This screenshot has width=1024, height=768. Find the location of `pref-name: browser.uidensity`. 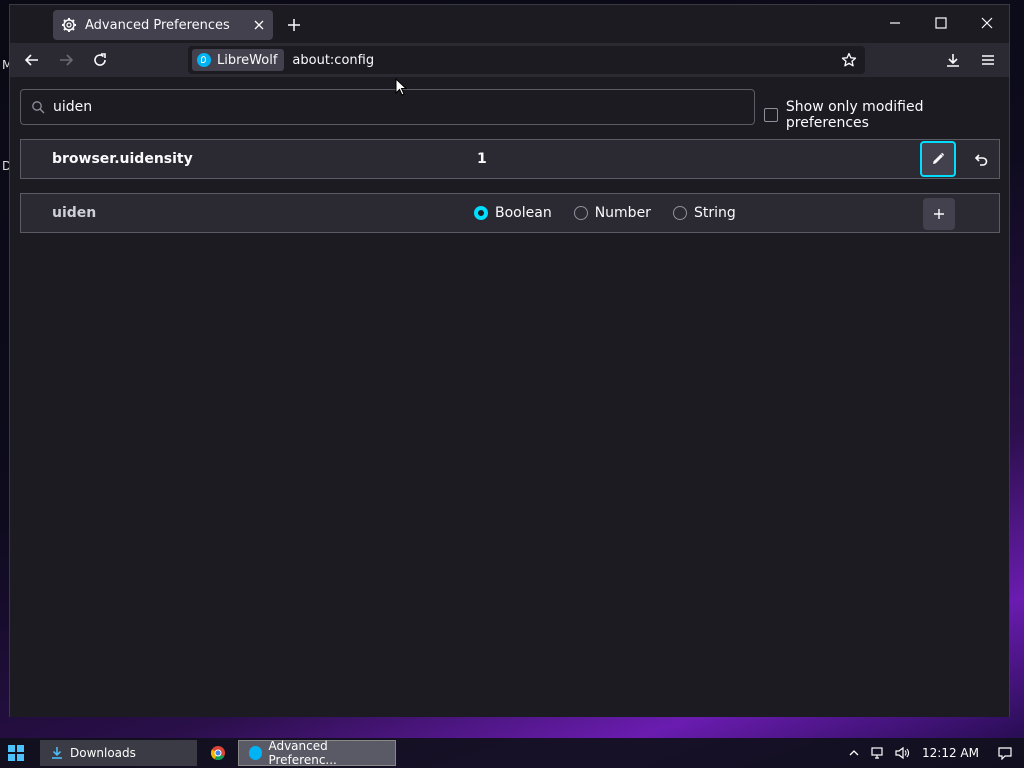

pref-name: browser.uidensity is located at coordinates (122, 159).